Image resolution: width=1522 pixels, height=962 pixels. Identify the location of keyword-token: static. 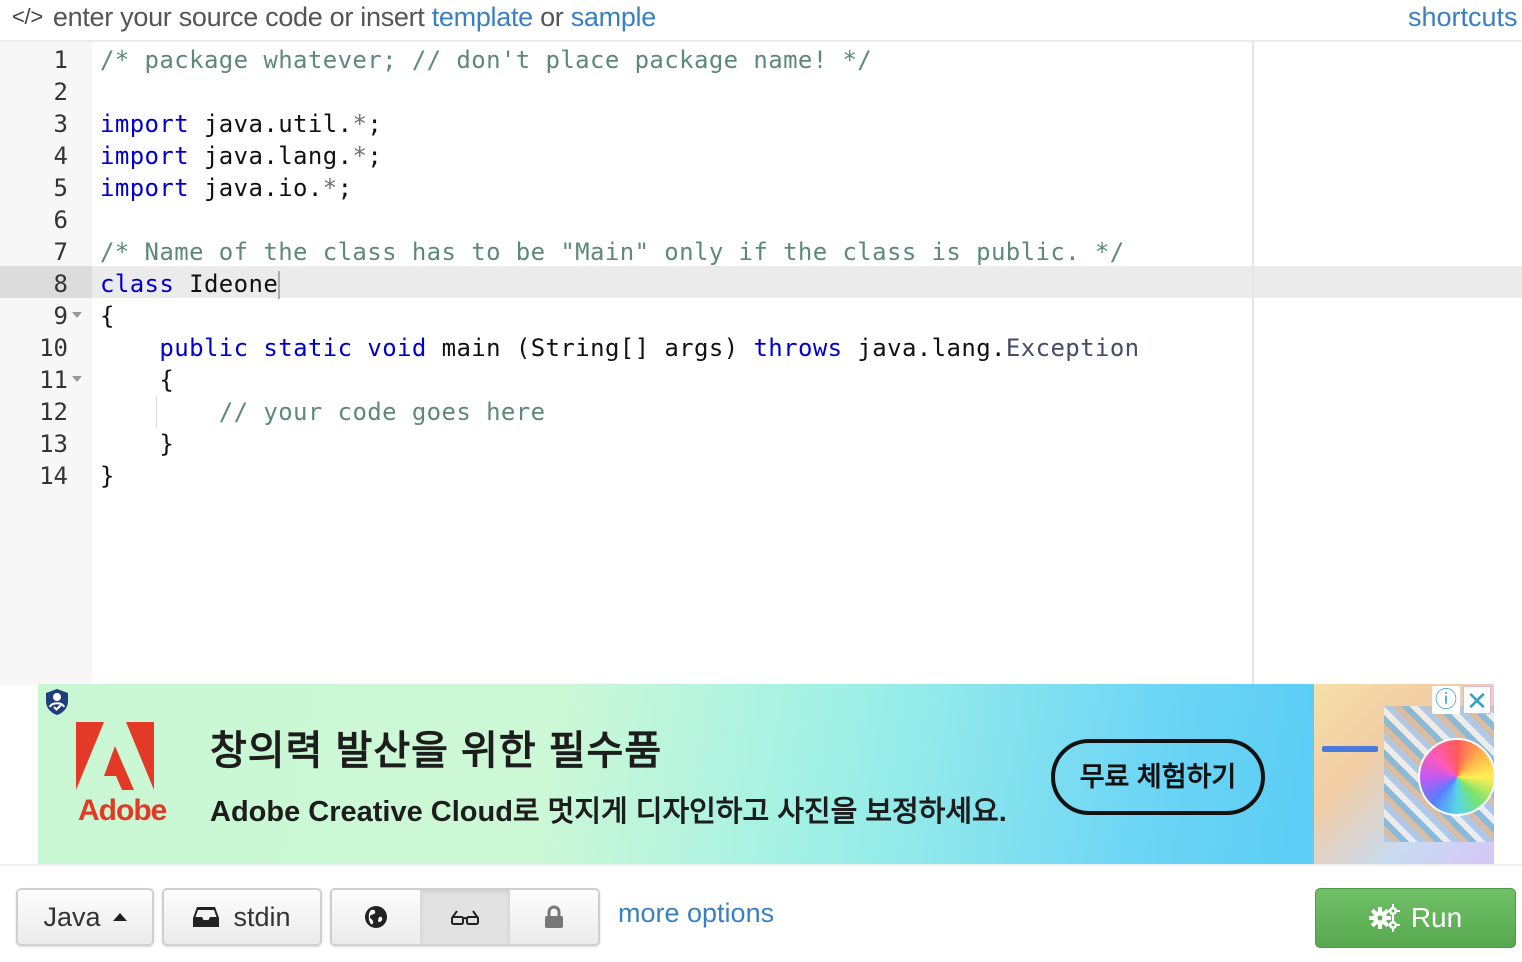
(308, 348).